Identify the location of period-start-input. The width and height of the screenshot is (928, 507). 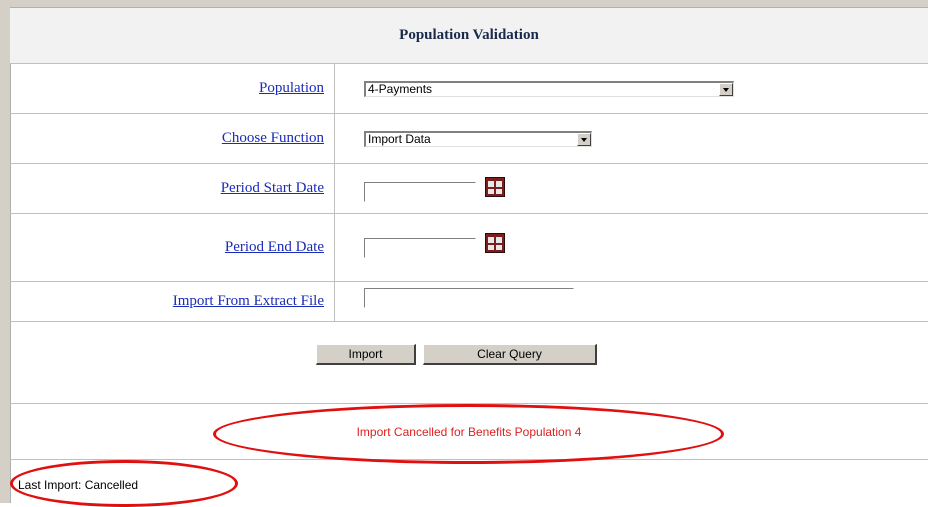
(420, 192).